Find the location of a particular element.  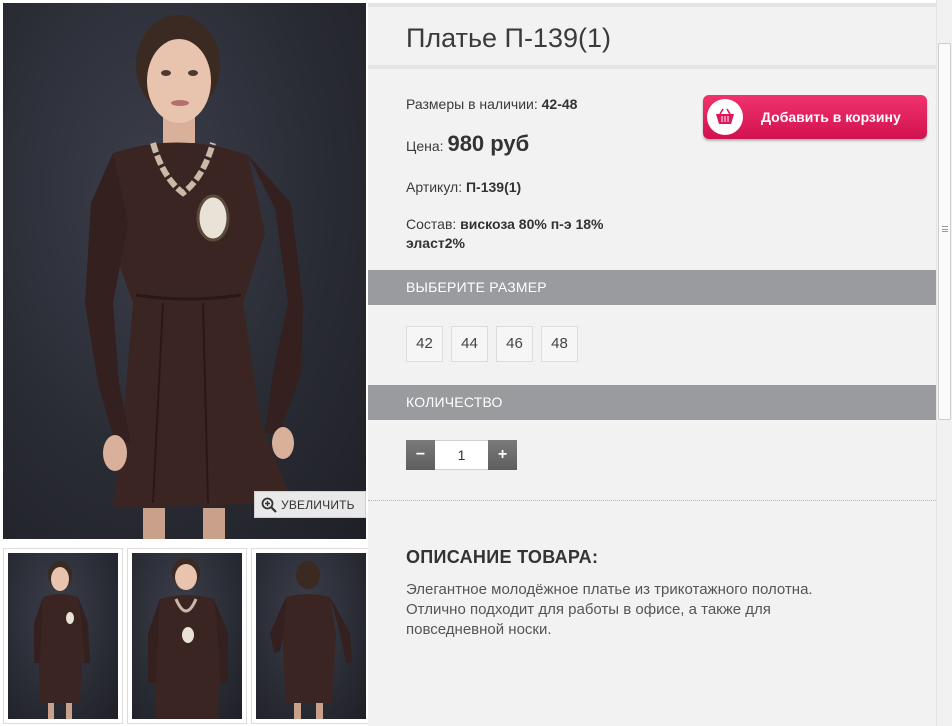

price-row: Цена: 980 руб is located at coordinates (467, 144).